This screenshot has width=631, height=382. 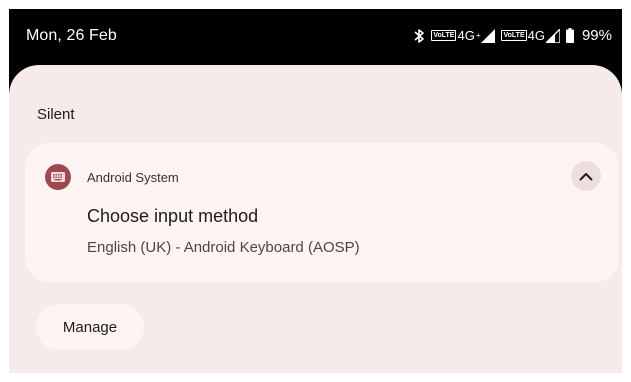 I want to click on battery-percentage: 99%, so click(x=596, y=35).